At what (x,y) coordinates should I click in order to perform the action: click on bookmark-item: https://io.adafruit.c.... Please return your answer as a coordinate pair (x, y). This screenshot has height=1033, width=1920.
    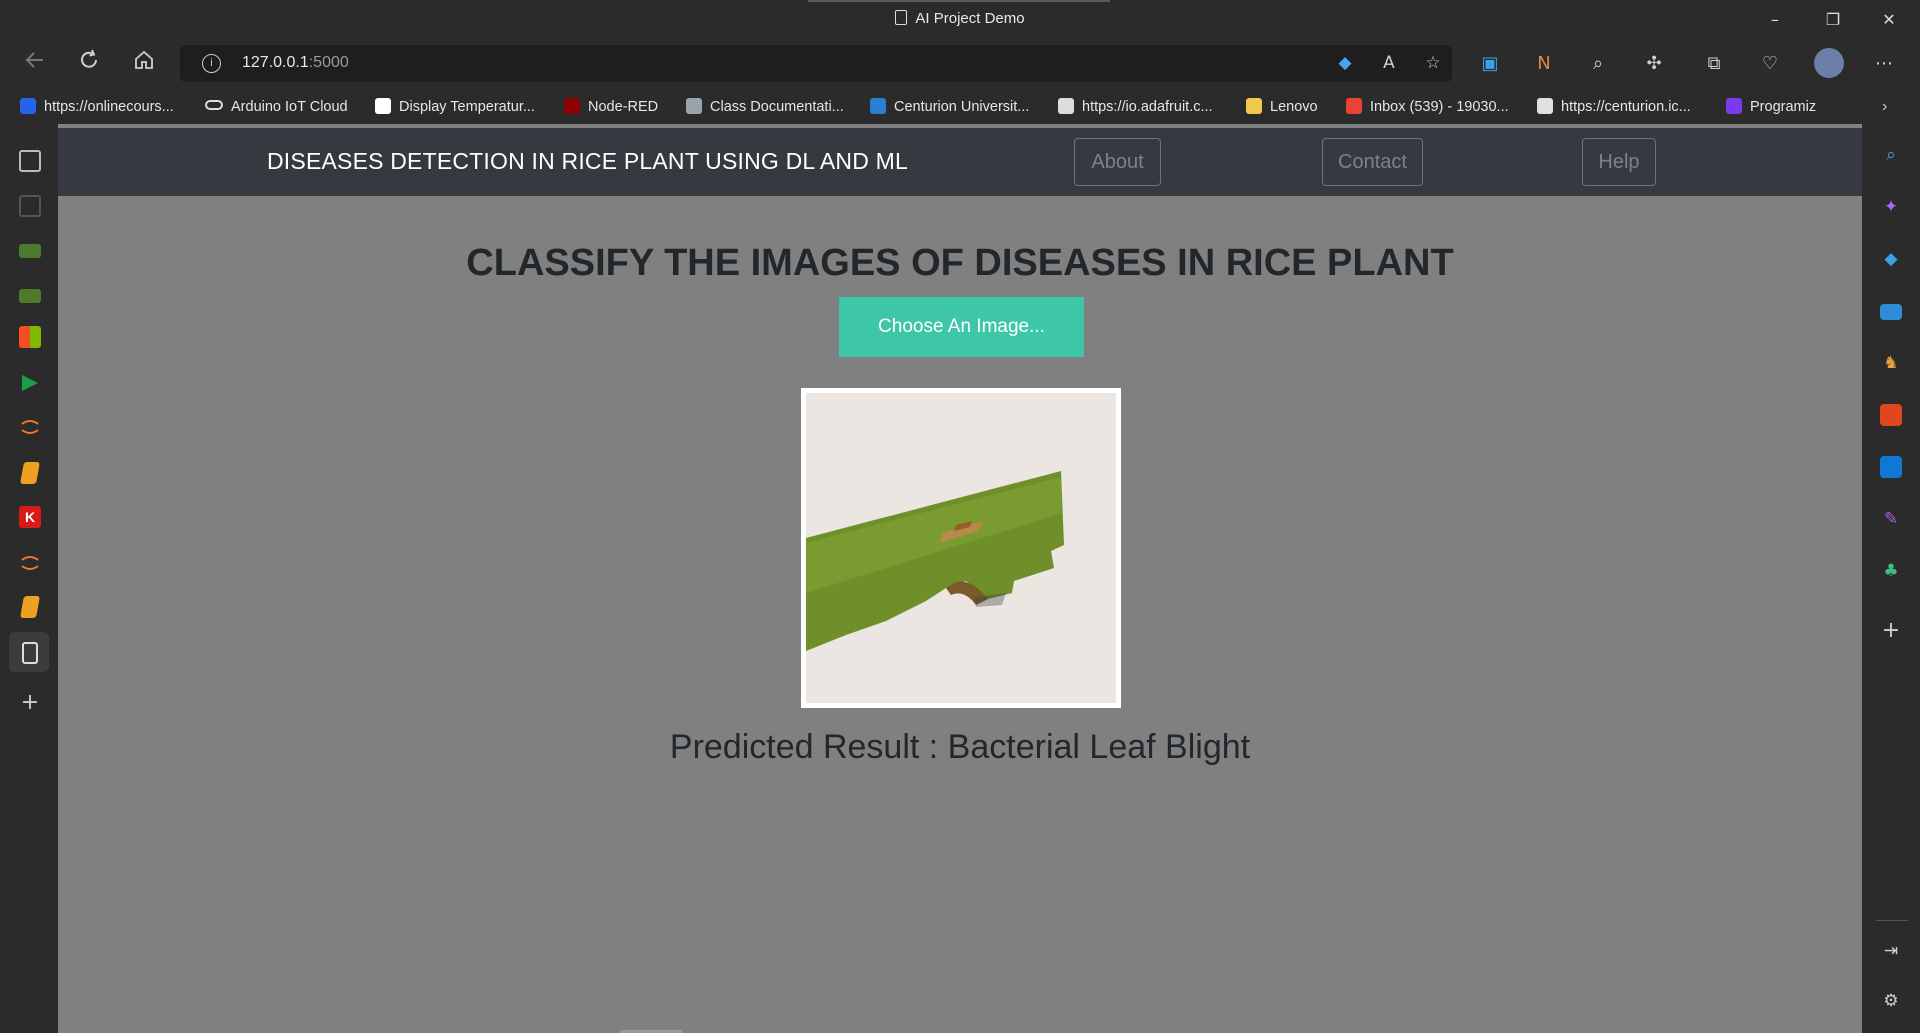
    Looking at the image, I should click on (1135, 107).